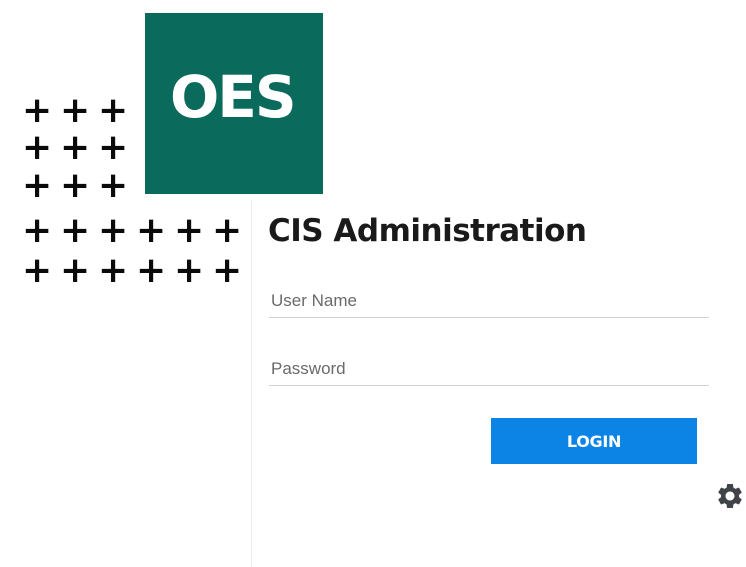 The image size is (746, 567). What do you see at coordinates (594, 441) in the screenshot?
I see `login-button: LOGIN` at bounding box center [594, 441].